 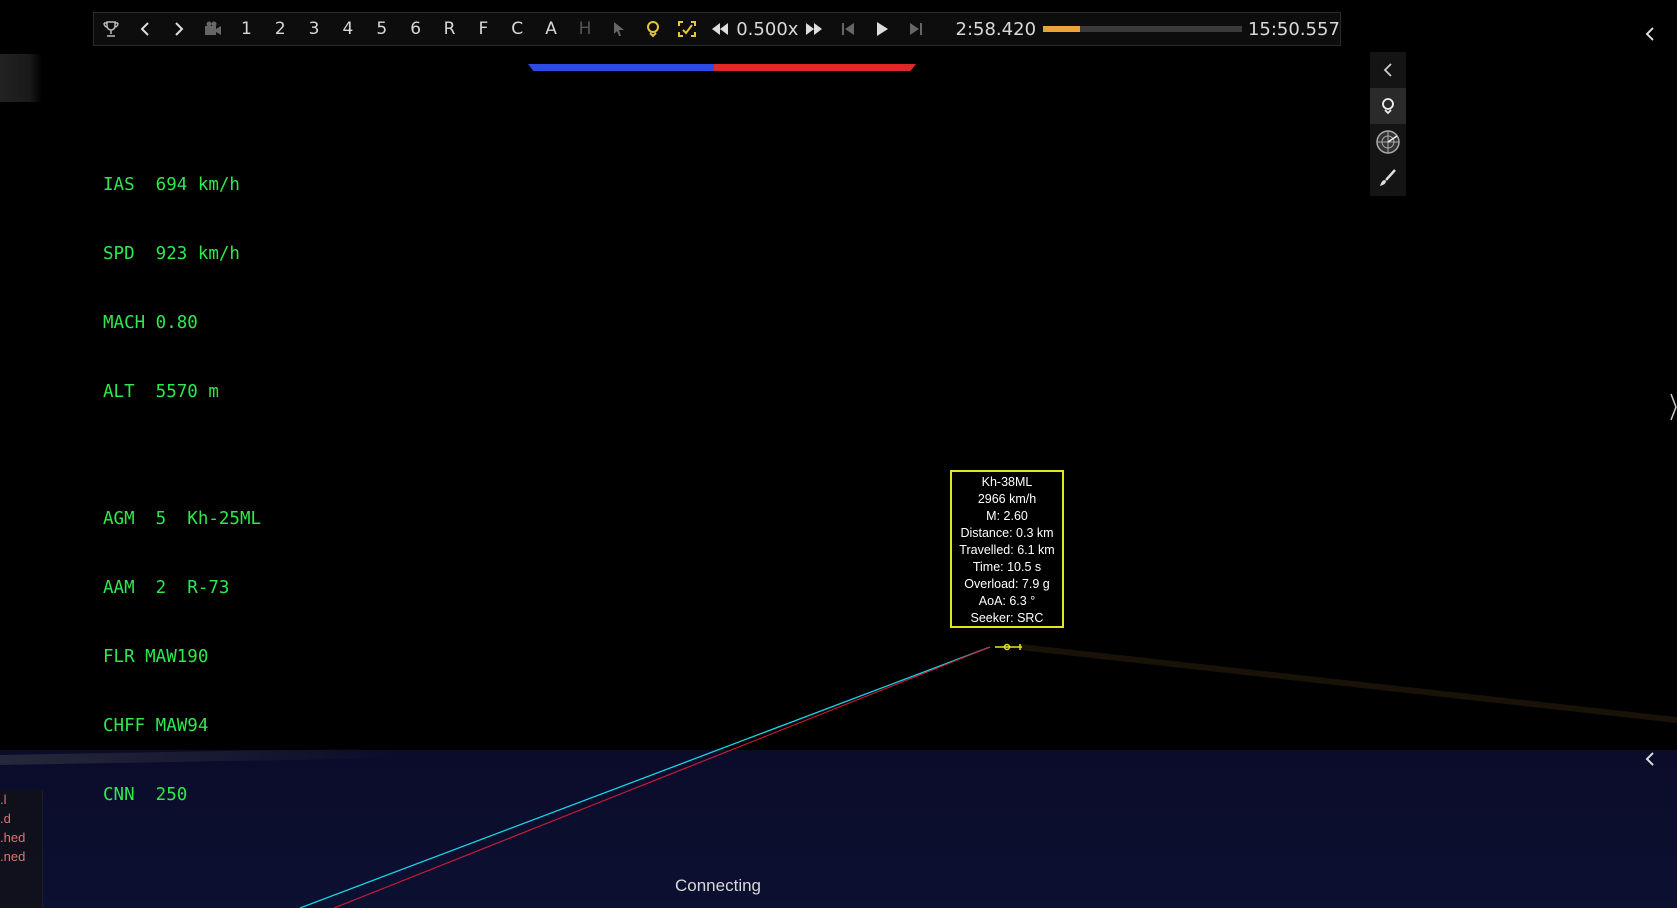 I want to click on camera-key-2: 2, so click(x=280, y=29).